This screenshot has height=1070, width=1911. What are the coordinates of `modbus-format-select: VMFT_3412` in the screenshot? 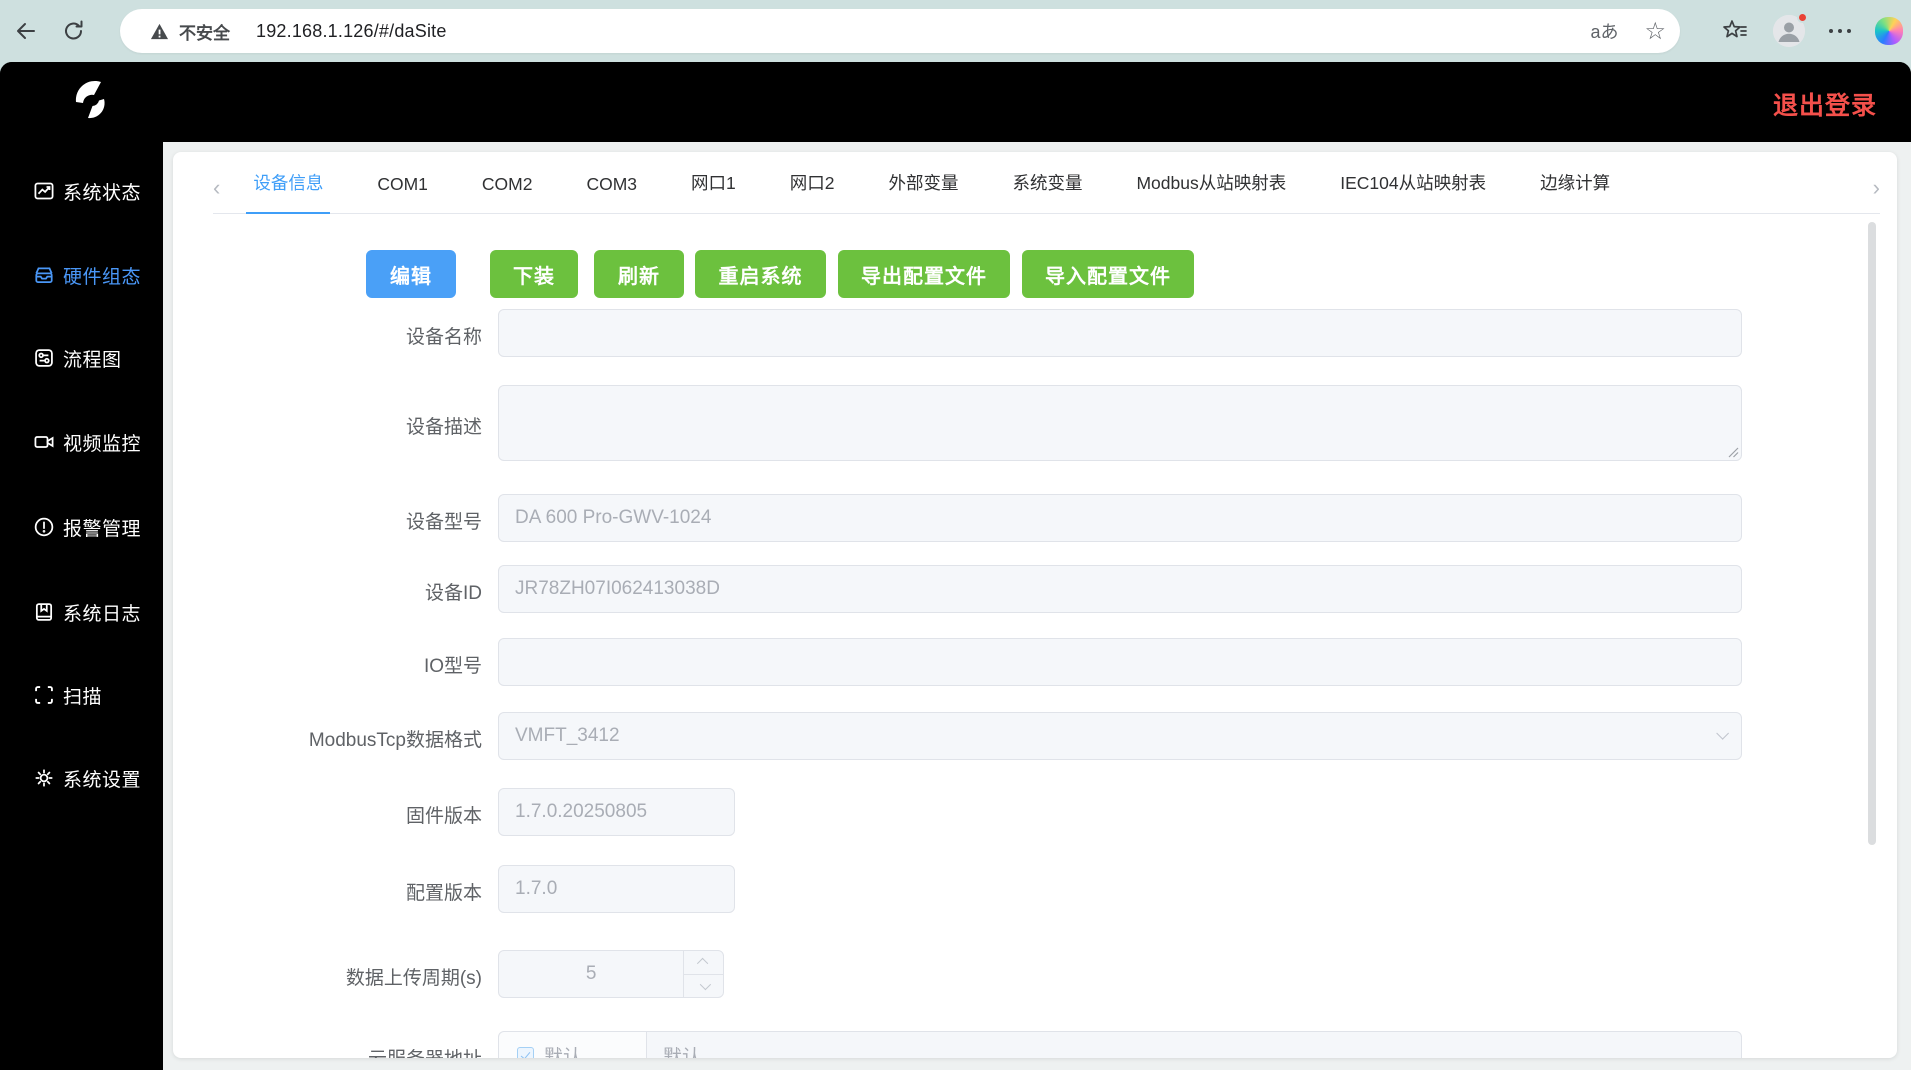 It's located at (1120, 736).